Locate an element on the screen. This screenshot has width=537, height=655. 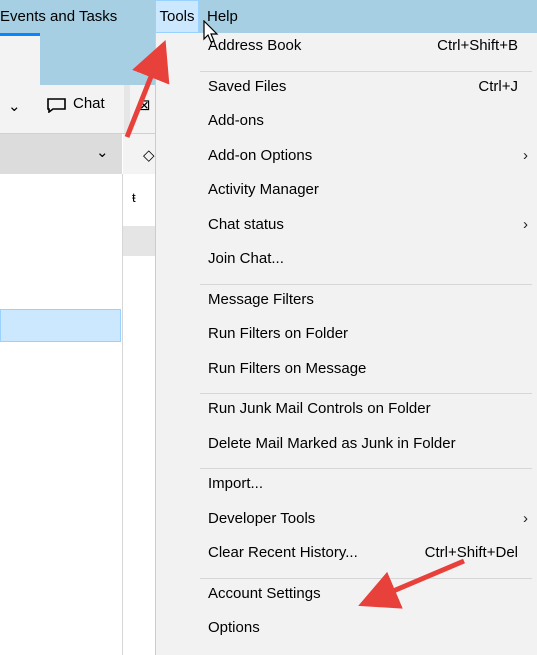
menu-item-label: Account Settings is located at coordinates (264, 593).